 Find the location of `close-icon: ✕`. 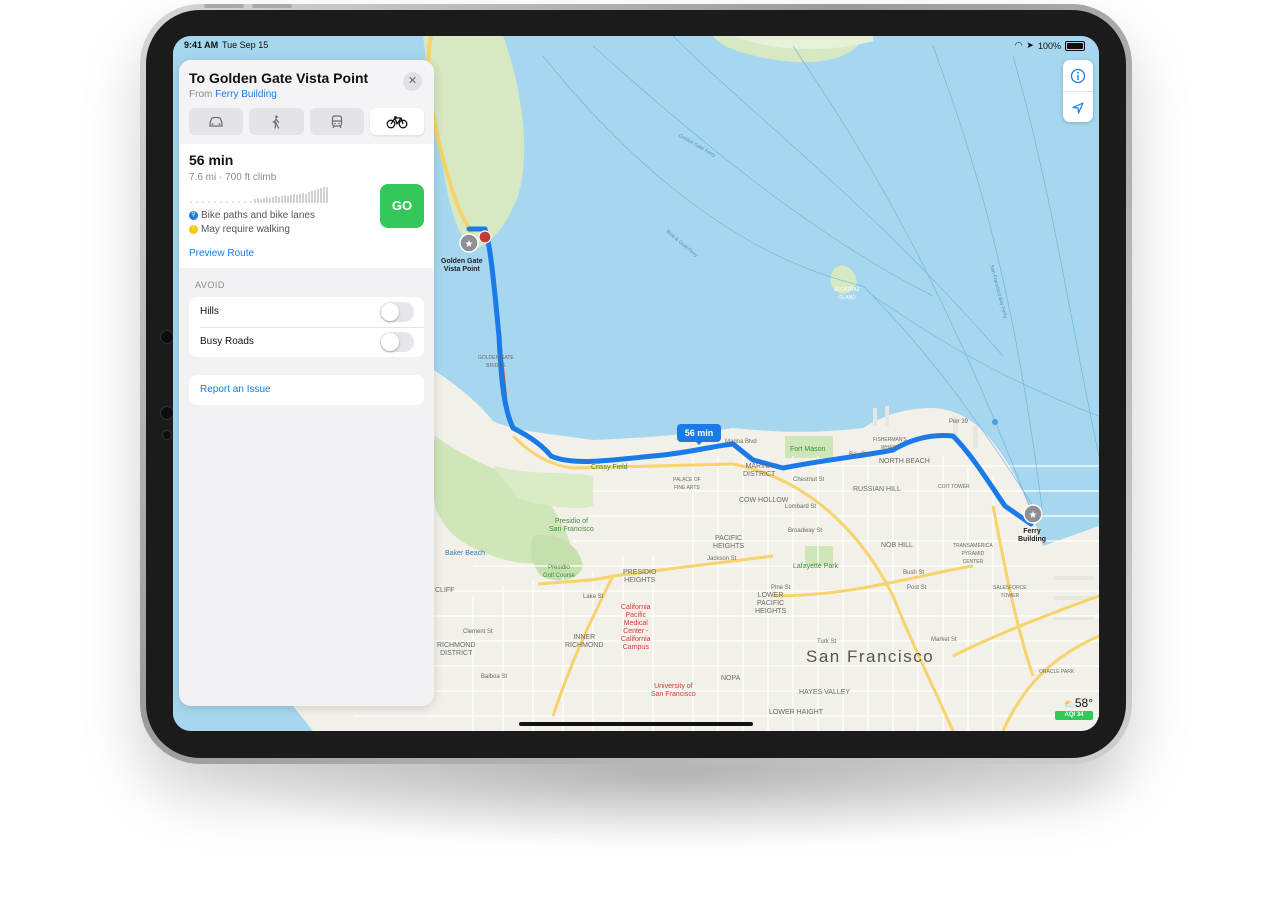

close-icon: ✕ is located at coordinates (412, 81).